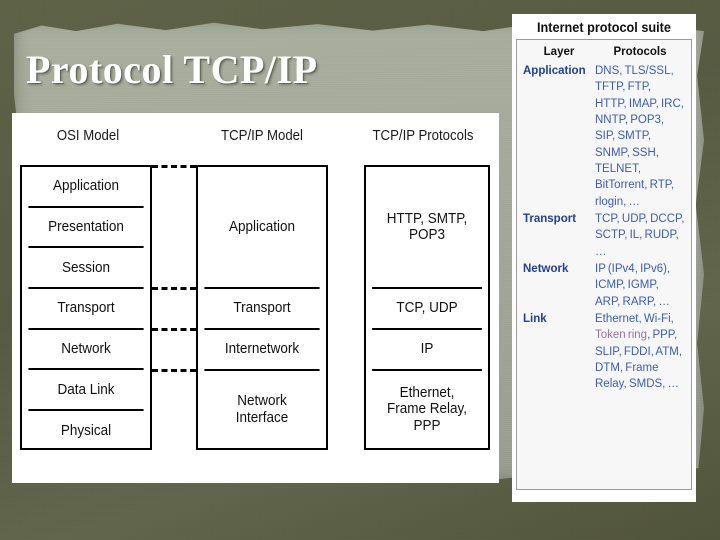  I want to click on wiki-header-protocols: Protocols, so click(640, 52).